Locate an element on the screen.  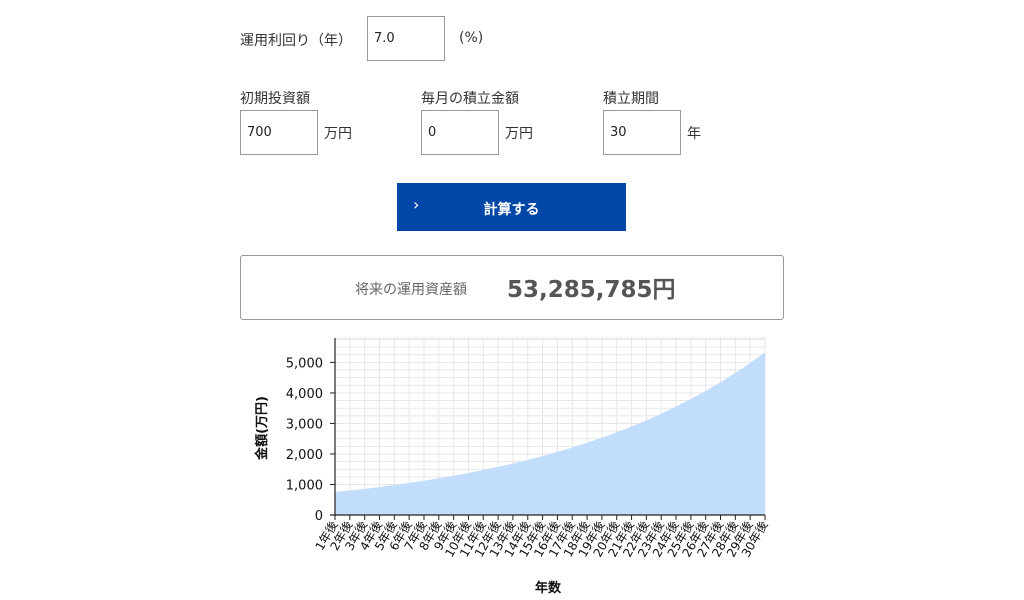
rate-unit: (%) is located at coordinates (471, 38).